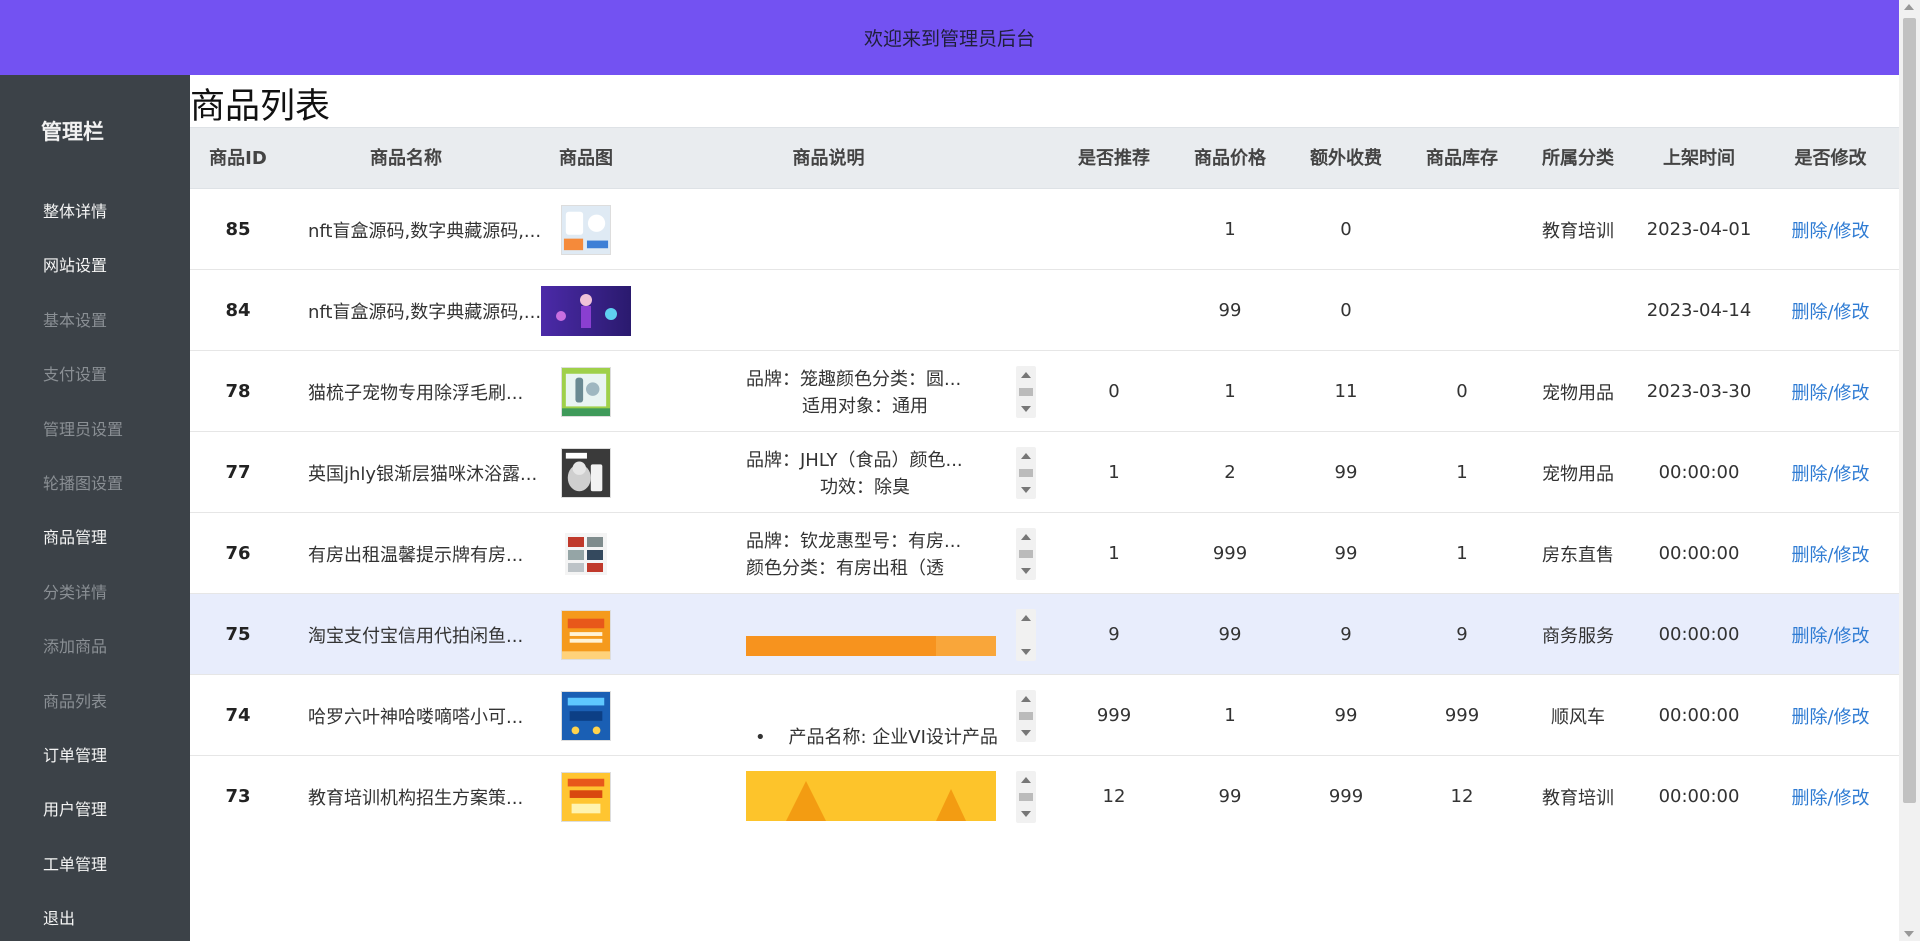 Image resolution: width=1920 pixels, height=941 pixels. What do you see at coordinates (871, 796) in the screenshot?
I see `description-banner-image` at bounding box center [871, 796].